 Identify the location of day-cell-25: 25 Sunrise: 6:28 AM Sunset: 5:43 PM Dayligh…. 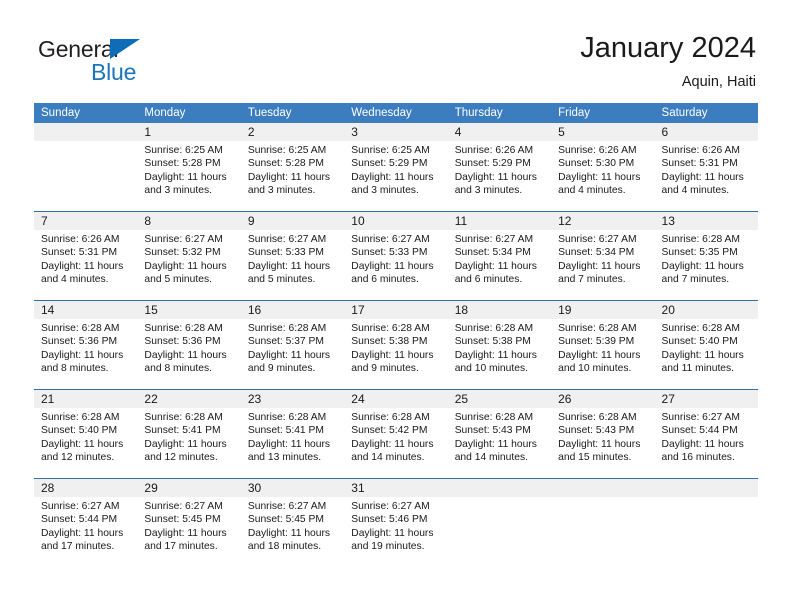
(499, 434).